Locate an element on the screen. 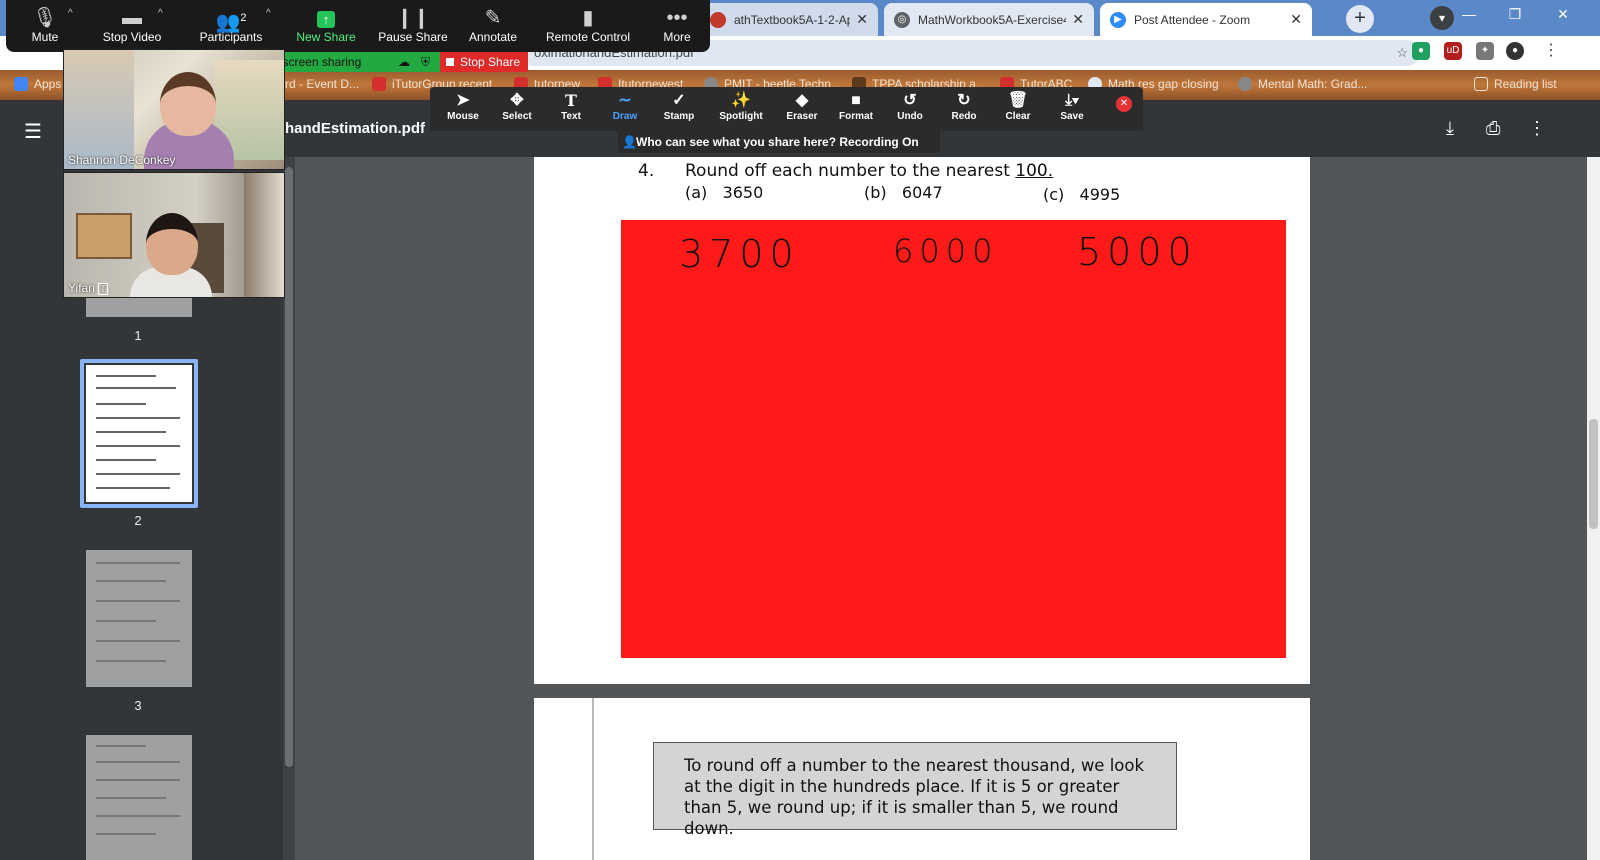  viewer-scroll-thumb is located at coordinates (1593, 474).